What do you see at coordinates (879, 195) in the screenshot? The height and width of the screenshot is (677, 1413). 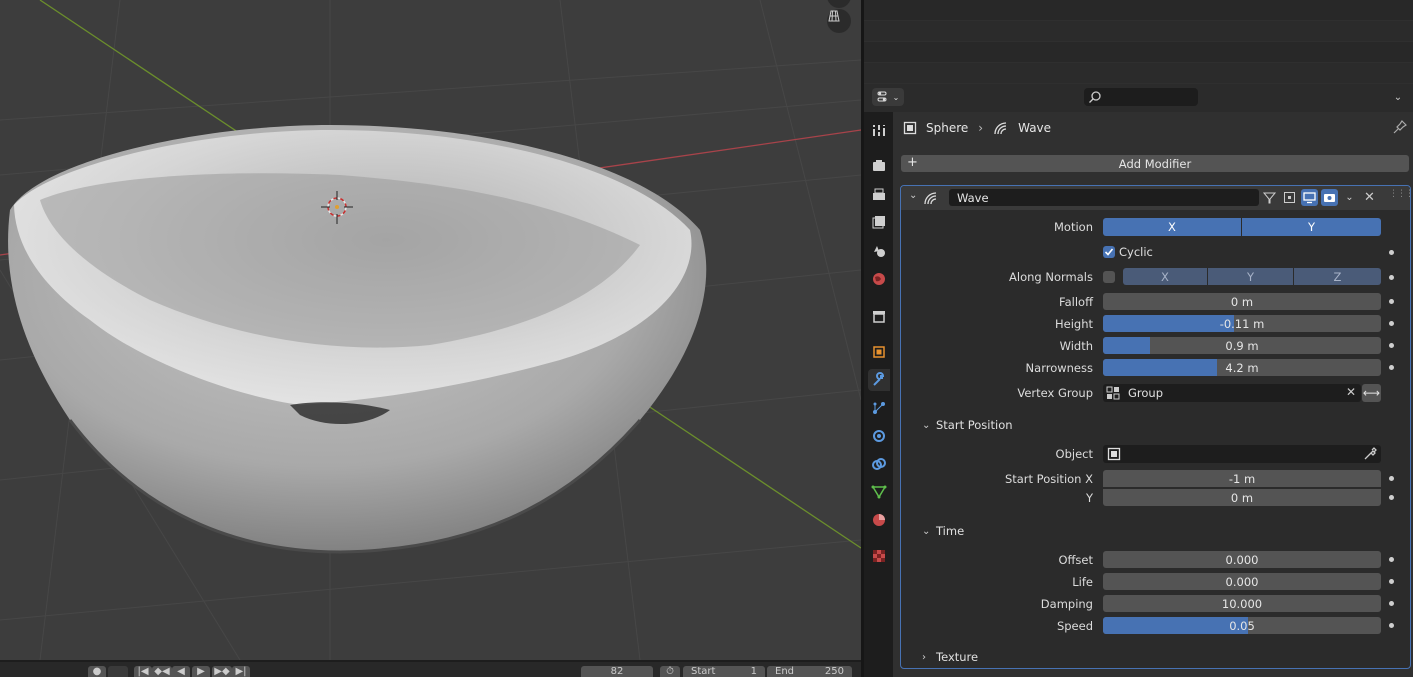 I see `output-icon` at bounding box center [879, 195].